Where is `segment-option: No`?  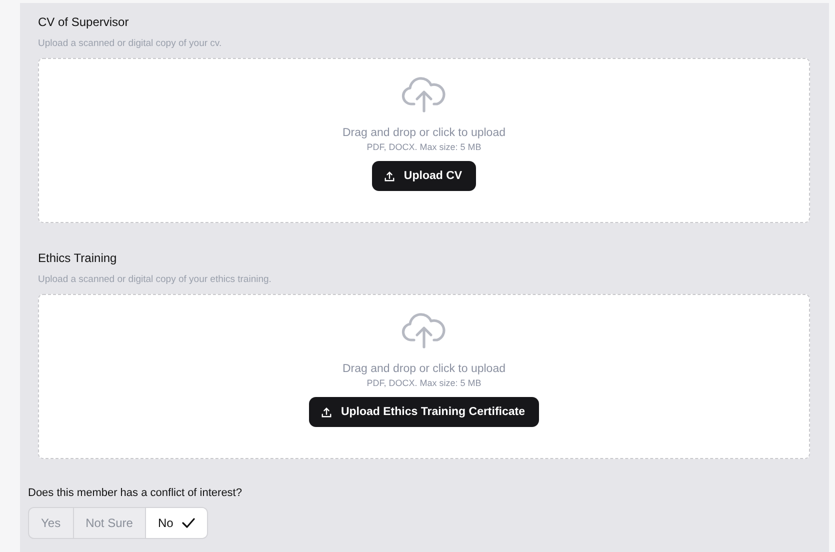 segment-option: No is located at coordinates (177, 523).